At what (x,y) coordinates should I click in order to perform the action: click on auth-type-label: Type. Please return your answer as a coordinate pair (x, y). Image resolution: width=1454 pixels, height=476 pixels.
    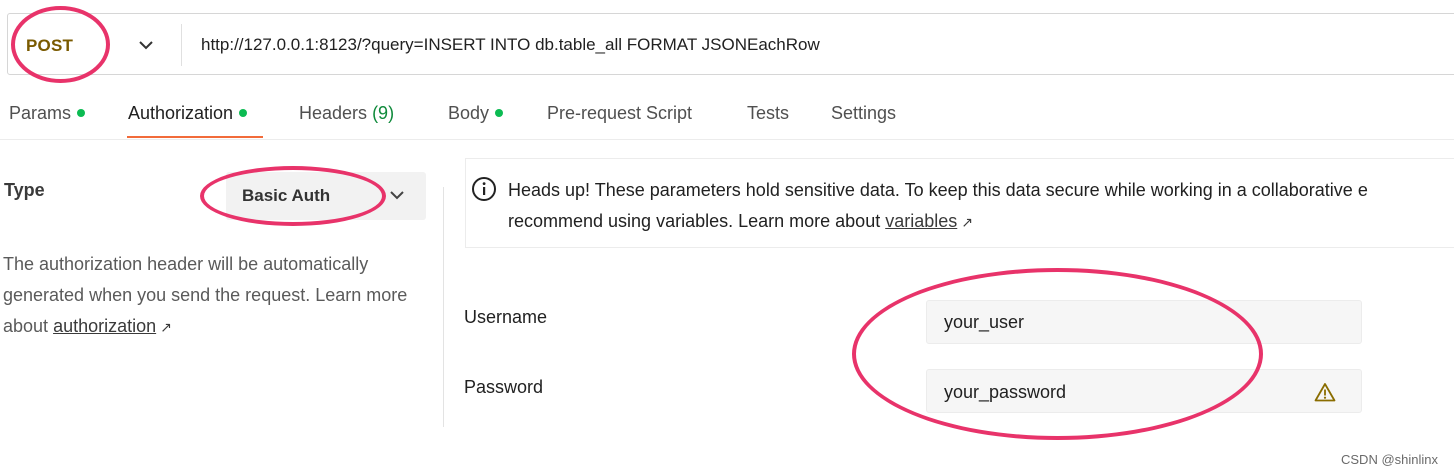
    Looking at the image, I should click on (24, 190).